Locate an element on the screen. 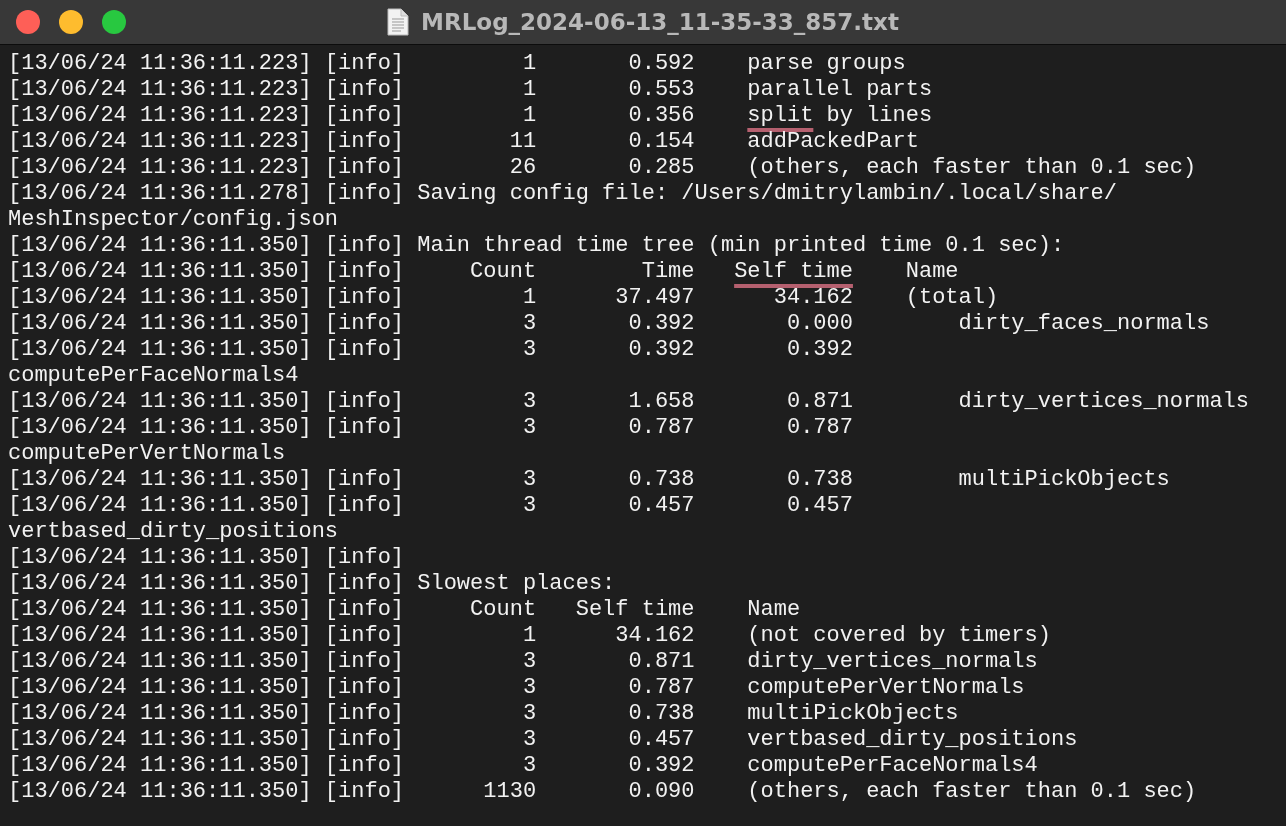  close-button is located at coordinates (28, 22).